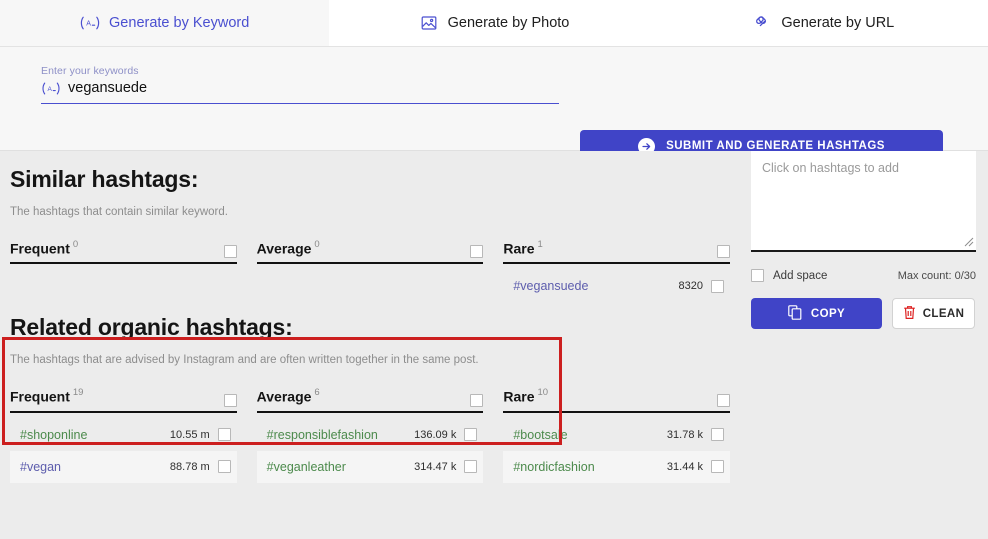  What do you see at coordinates (617, 400) in the screenshot?
I see `column-header-rare: Rare 10` at bounding box center [617, 400].